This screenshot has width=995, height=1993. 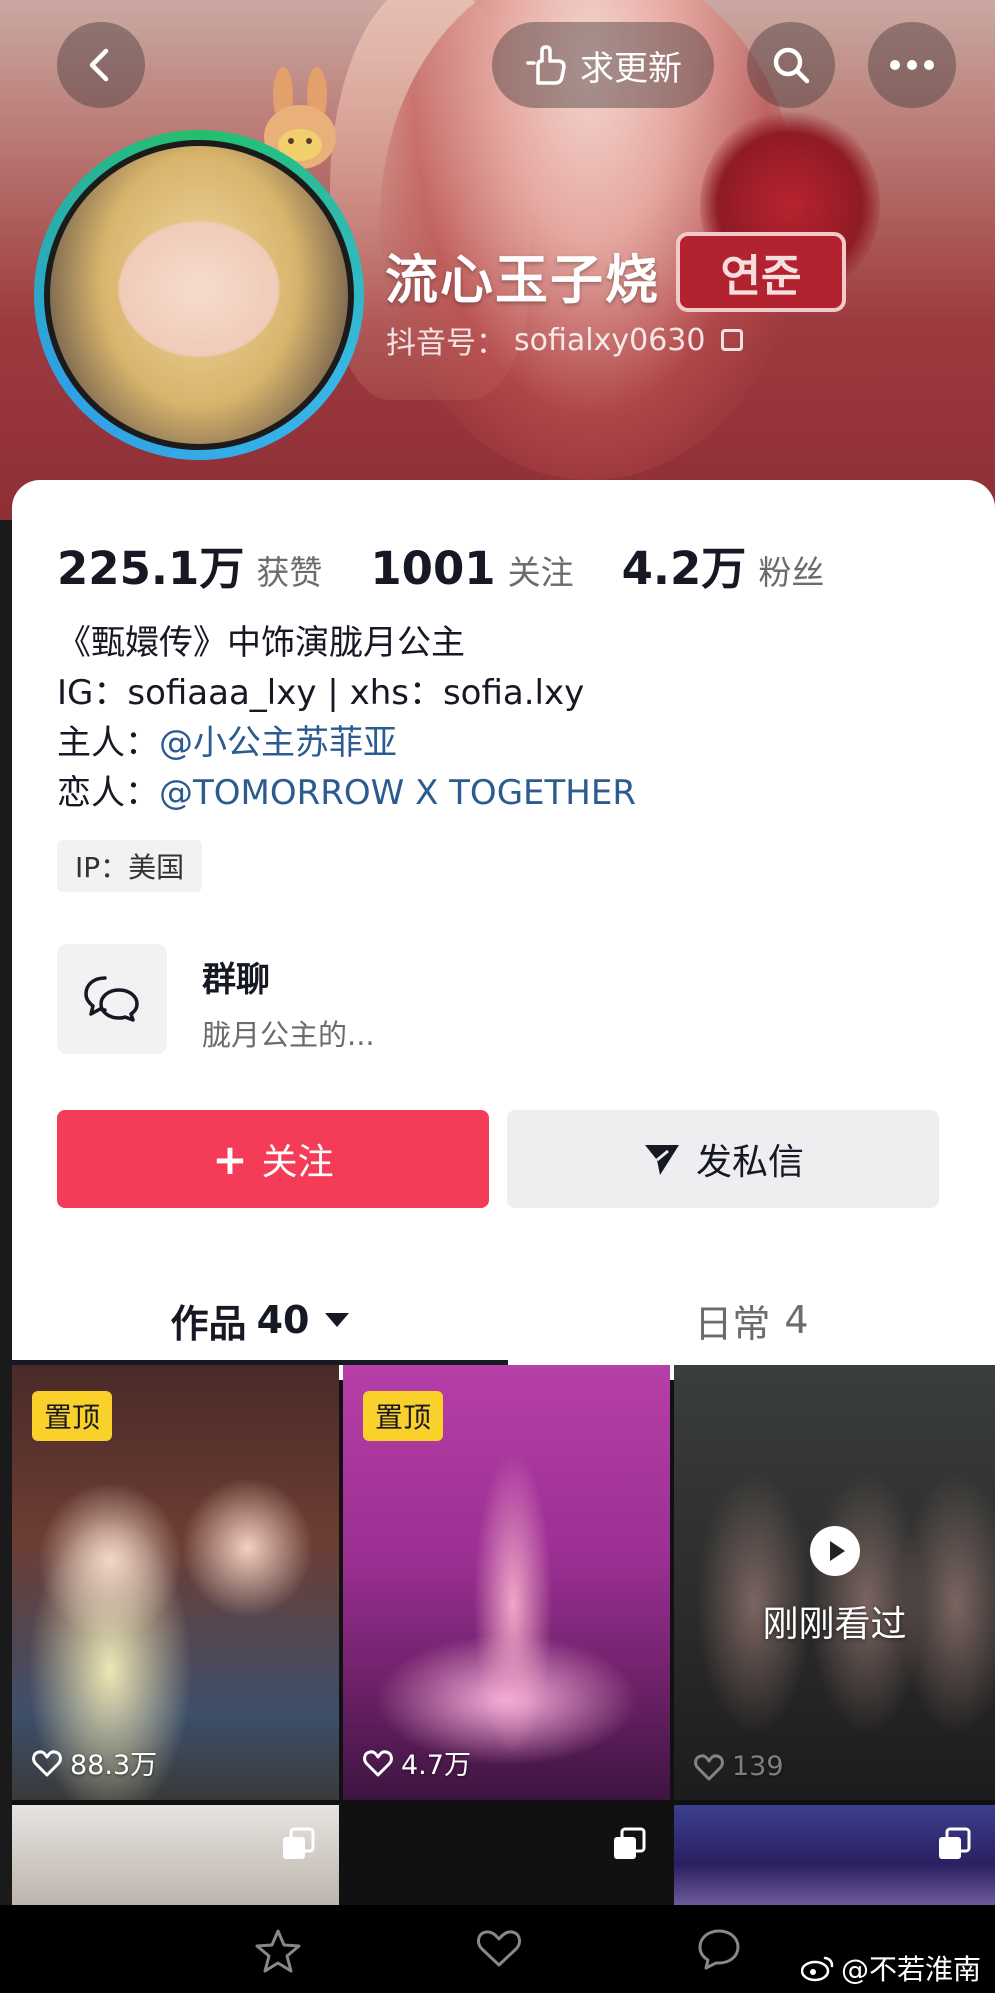 I want to click on tab-daily-label: 日常, so click(x=732, y=1323).